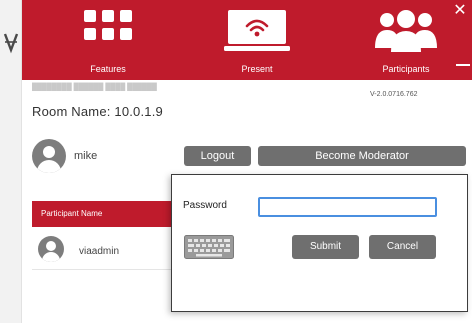 Image resolution: width=472 pixels, height=323 pixels. What do you see at coordinates (217, 156) in the screenshot?
I see `logout-button: Logout` at bounding box center [217, 156].